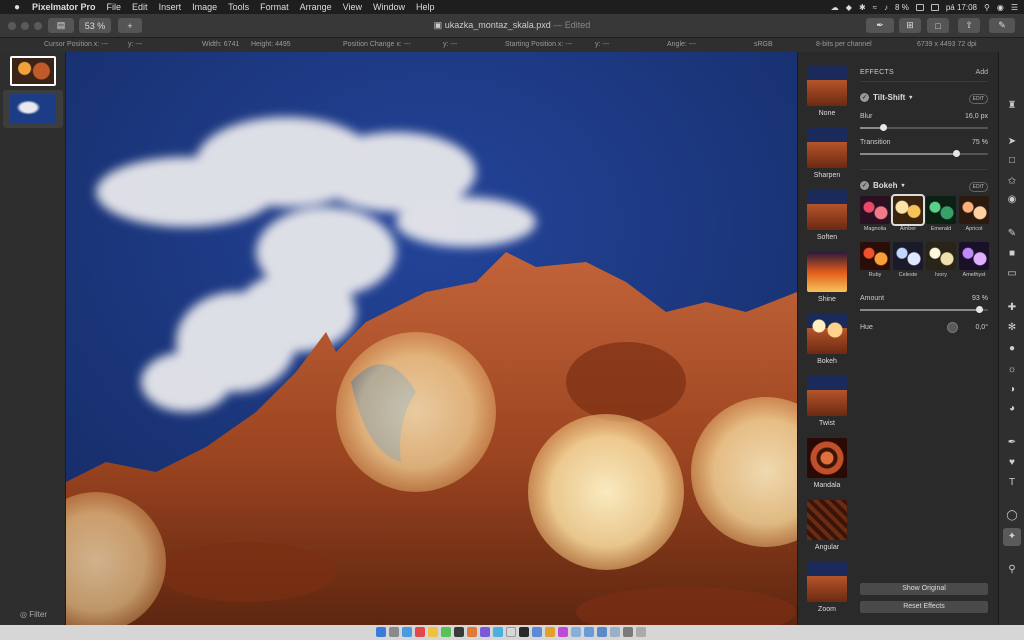  Describe the element at coordinates (1012, 537) in the screenshot. I see `effects-tool-icon: ✦` at that location.